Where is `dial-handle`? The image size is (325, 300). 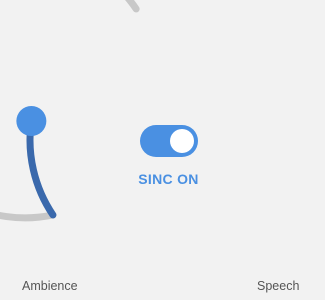 dial-handle is located at coordinates (31, 120).